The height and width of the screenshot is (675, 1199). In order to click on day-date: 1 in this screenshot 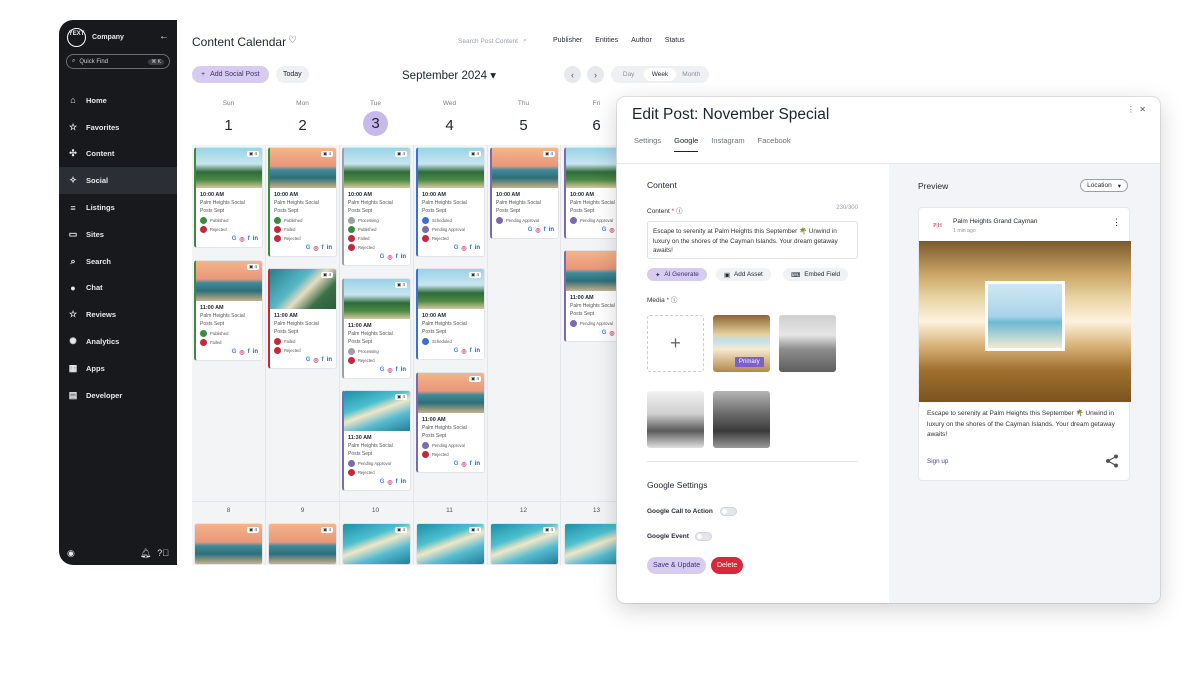, I will do `click(228, 125)`.